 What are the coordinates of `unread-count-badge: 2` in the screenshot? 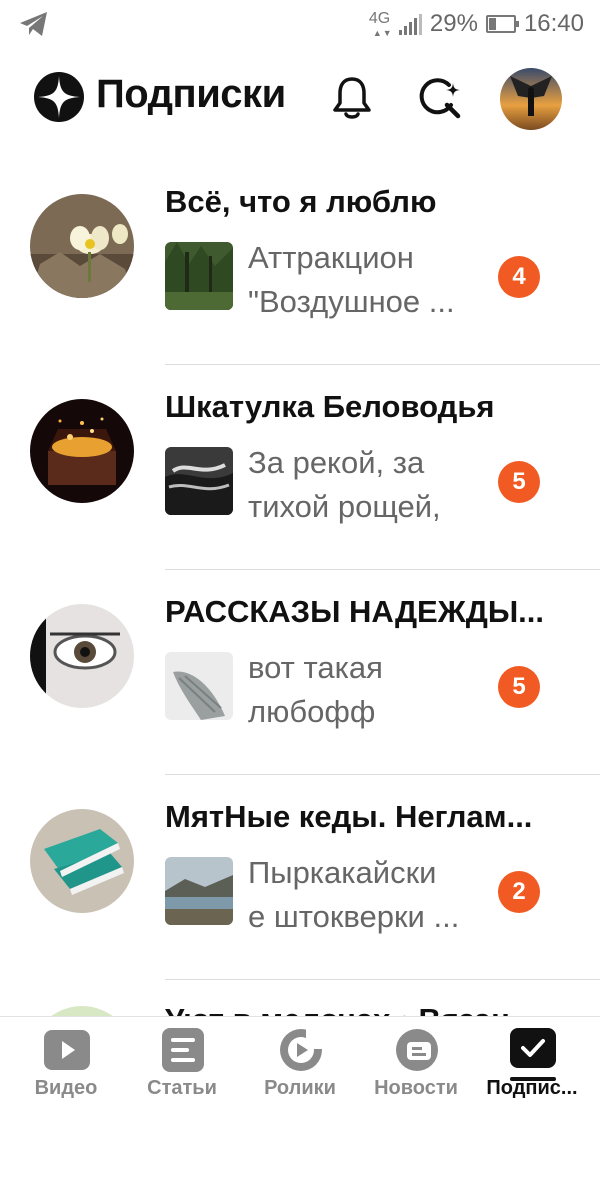 It's located at (519, 892).